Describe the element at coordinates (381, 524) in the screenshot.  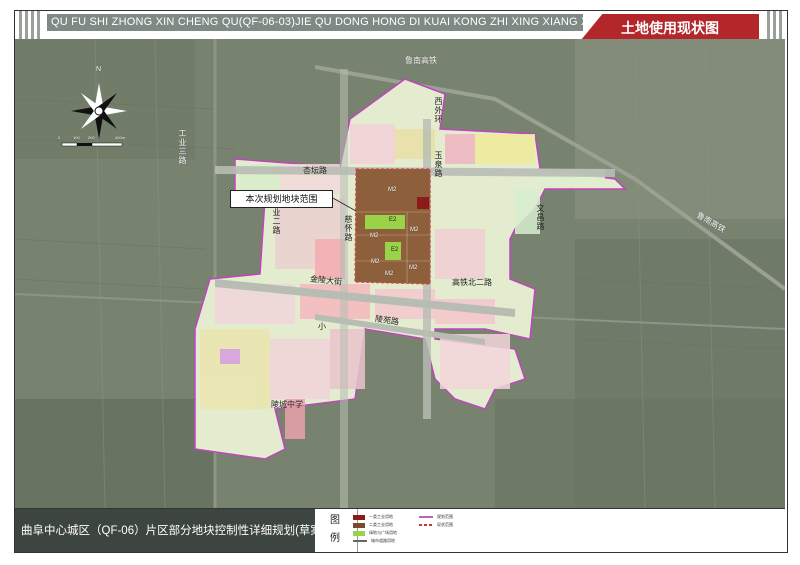
I see `legend-label: 二类工业用地` at that location.